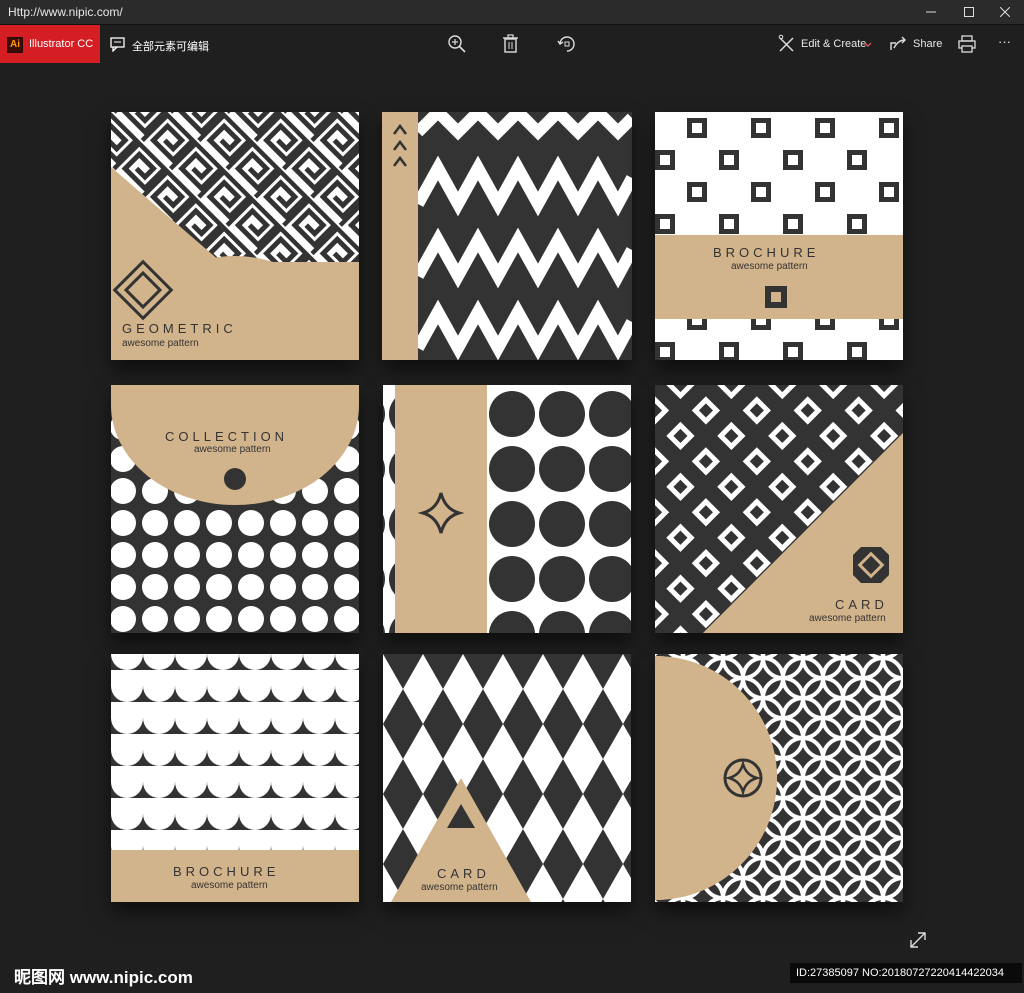  I want to click on edit-create-icon, so click(786, 43).